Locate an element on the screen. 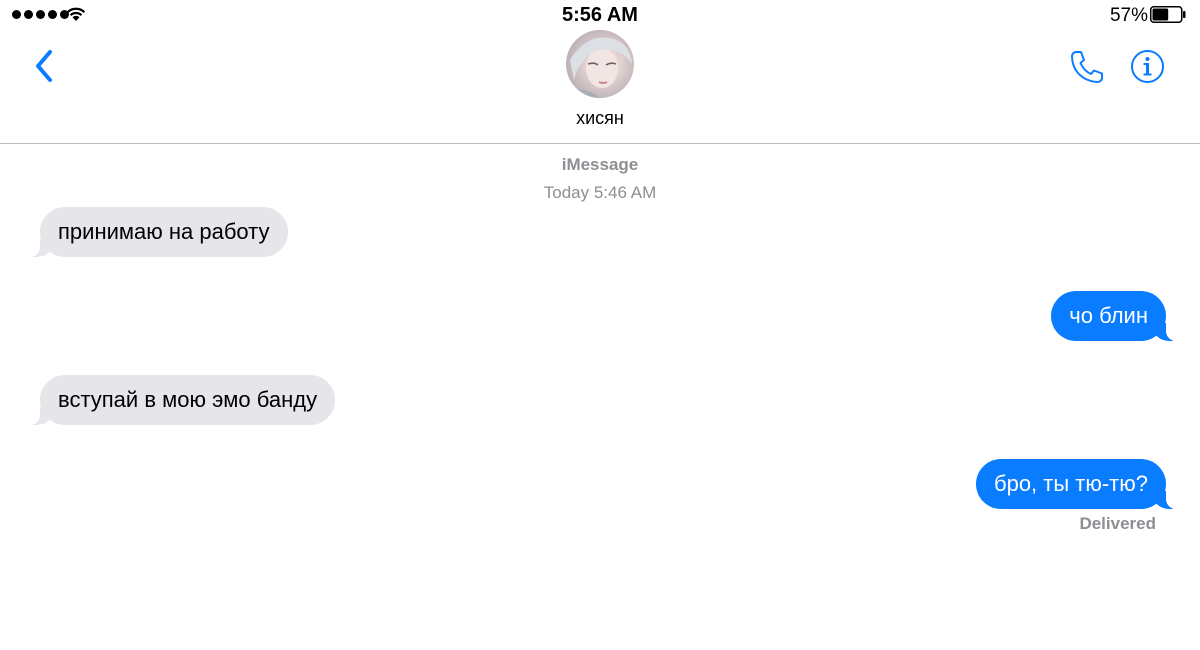 The image size is (1200, 650). message-text: чо блин is located at coordinates (1108, 315).